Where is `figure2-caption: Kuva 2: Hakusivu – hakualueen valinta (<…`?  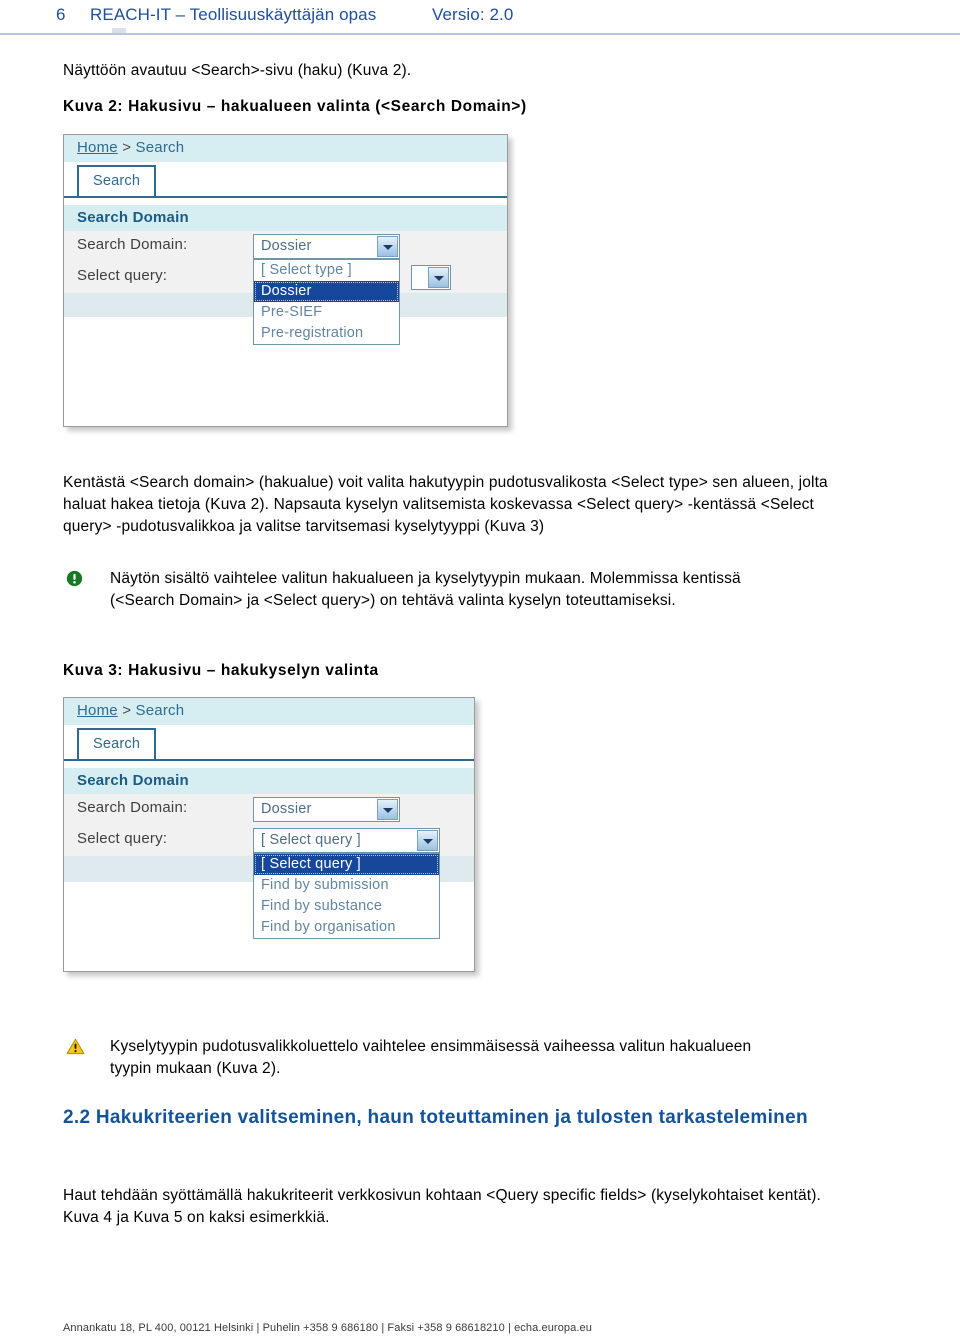 figure2-caption: Kuva 2: Hakusivu – hakualueen valinta (<… is located at coordinates (295, 106).